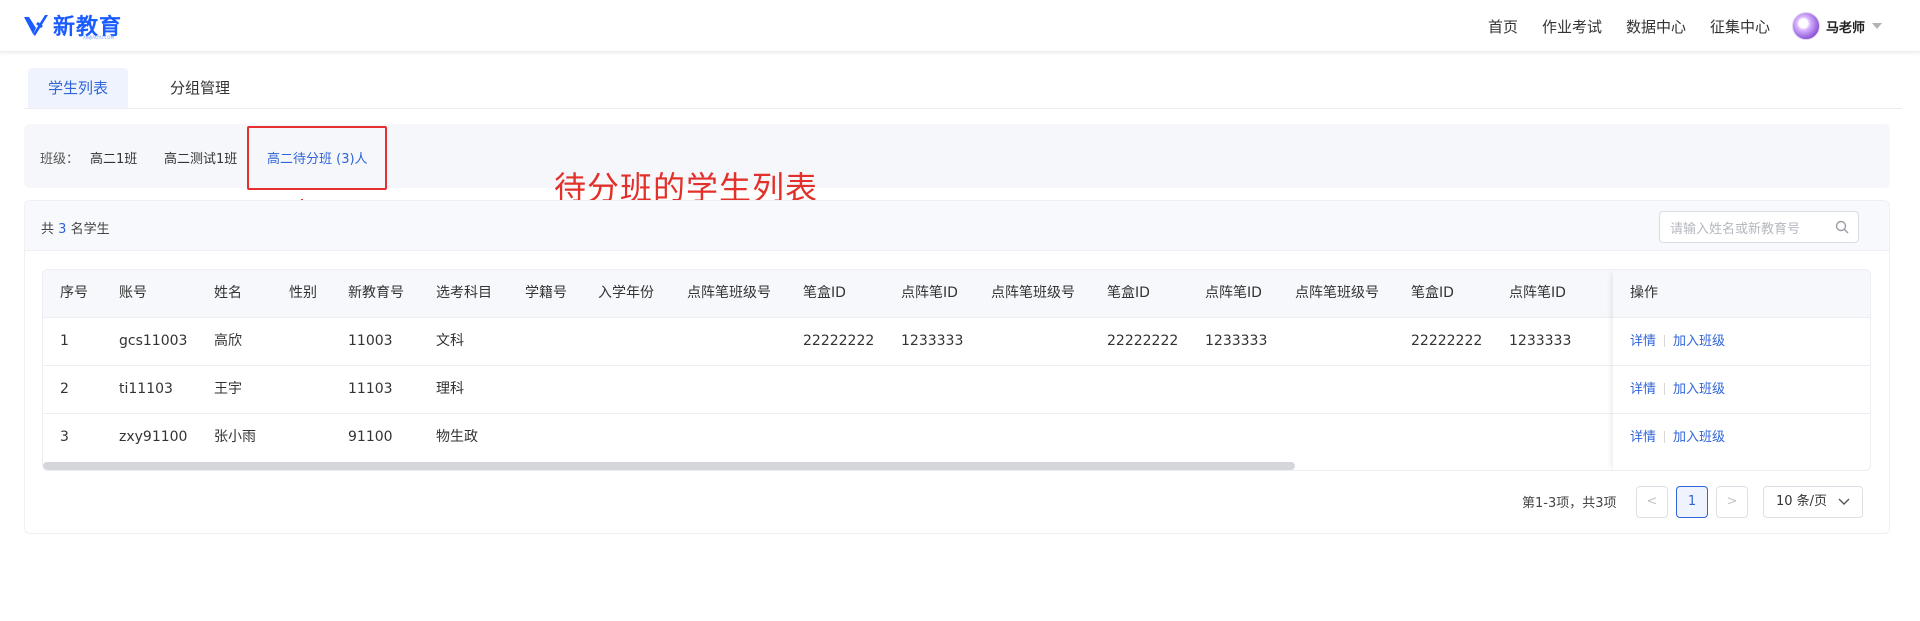 This screenshot has height=621, width=1920. Describe the element at coordinates (200, 157) in the screenshot. I see `class-option-2: 高二测试1班` at that location.